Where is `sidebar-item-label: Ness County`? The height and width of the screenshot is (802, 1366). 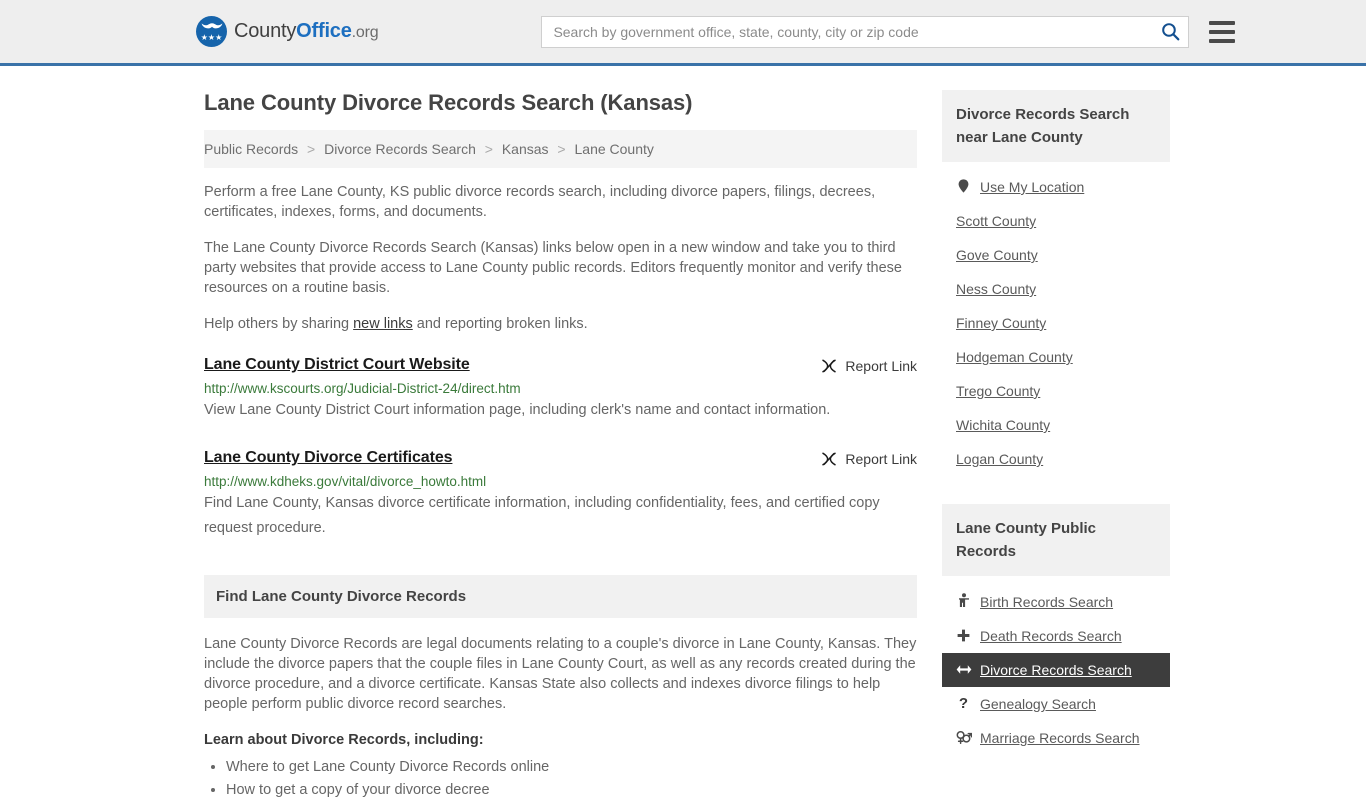 sidebar-item-label: Ness County is located at coordinates (996, 289).